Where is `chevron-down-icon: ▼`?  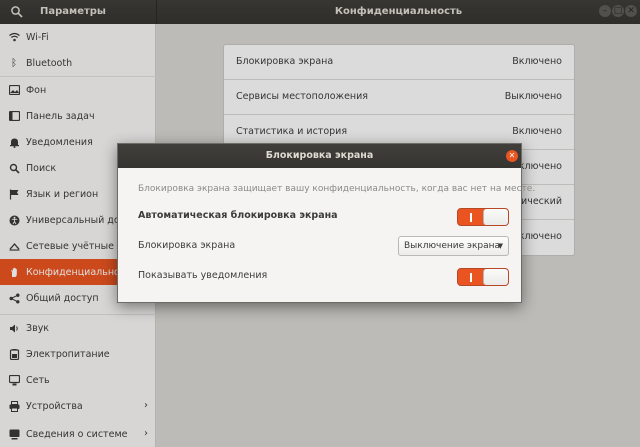
chevron-down-icon: ▼ is located at coordinates (500, 246).